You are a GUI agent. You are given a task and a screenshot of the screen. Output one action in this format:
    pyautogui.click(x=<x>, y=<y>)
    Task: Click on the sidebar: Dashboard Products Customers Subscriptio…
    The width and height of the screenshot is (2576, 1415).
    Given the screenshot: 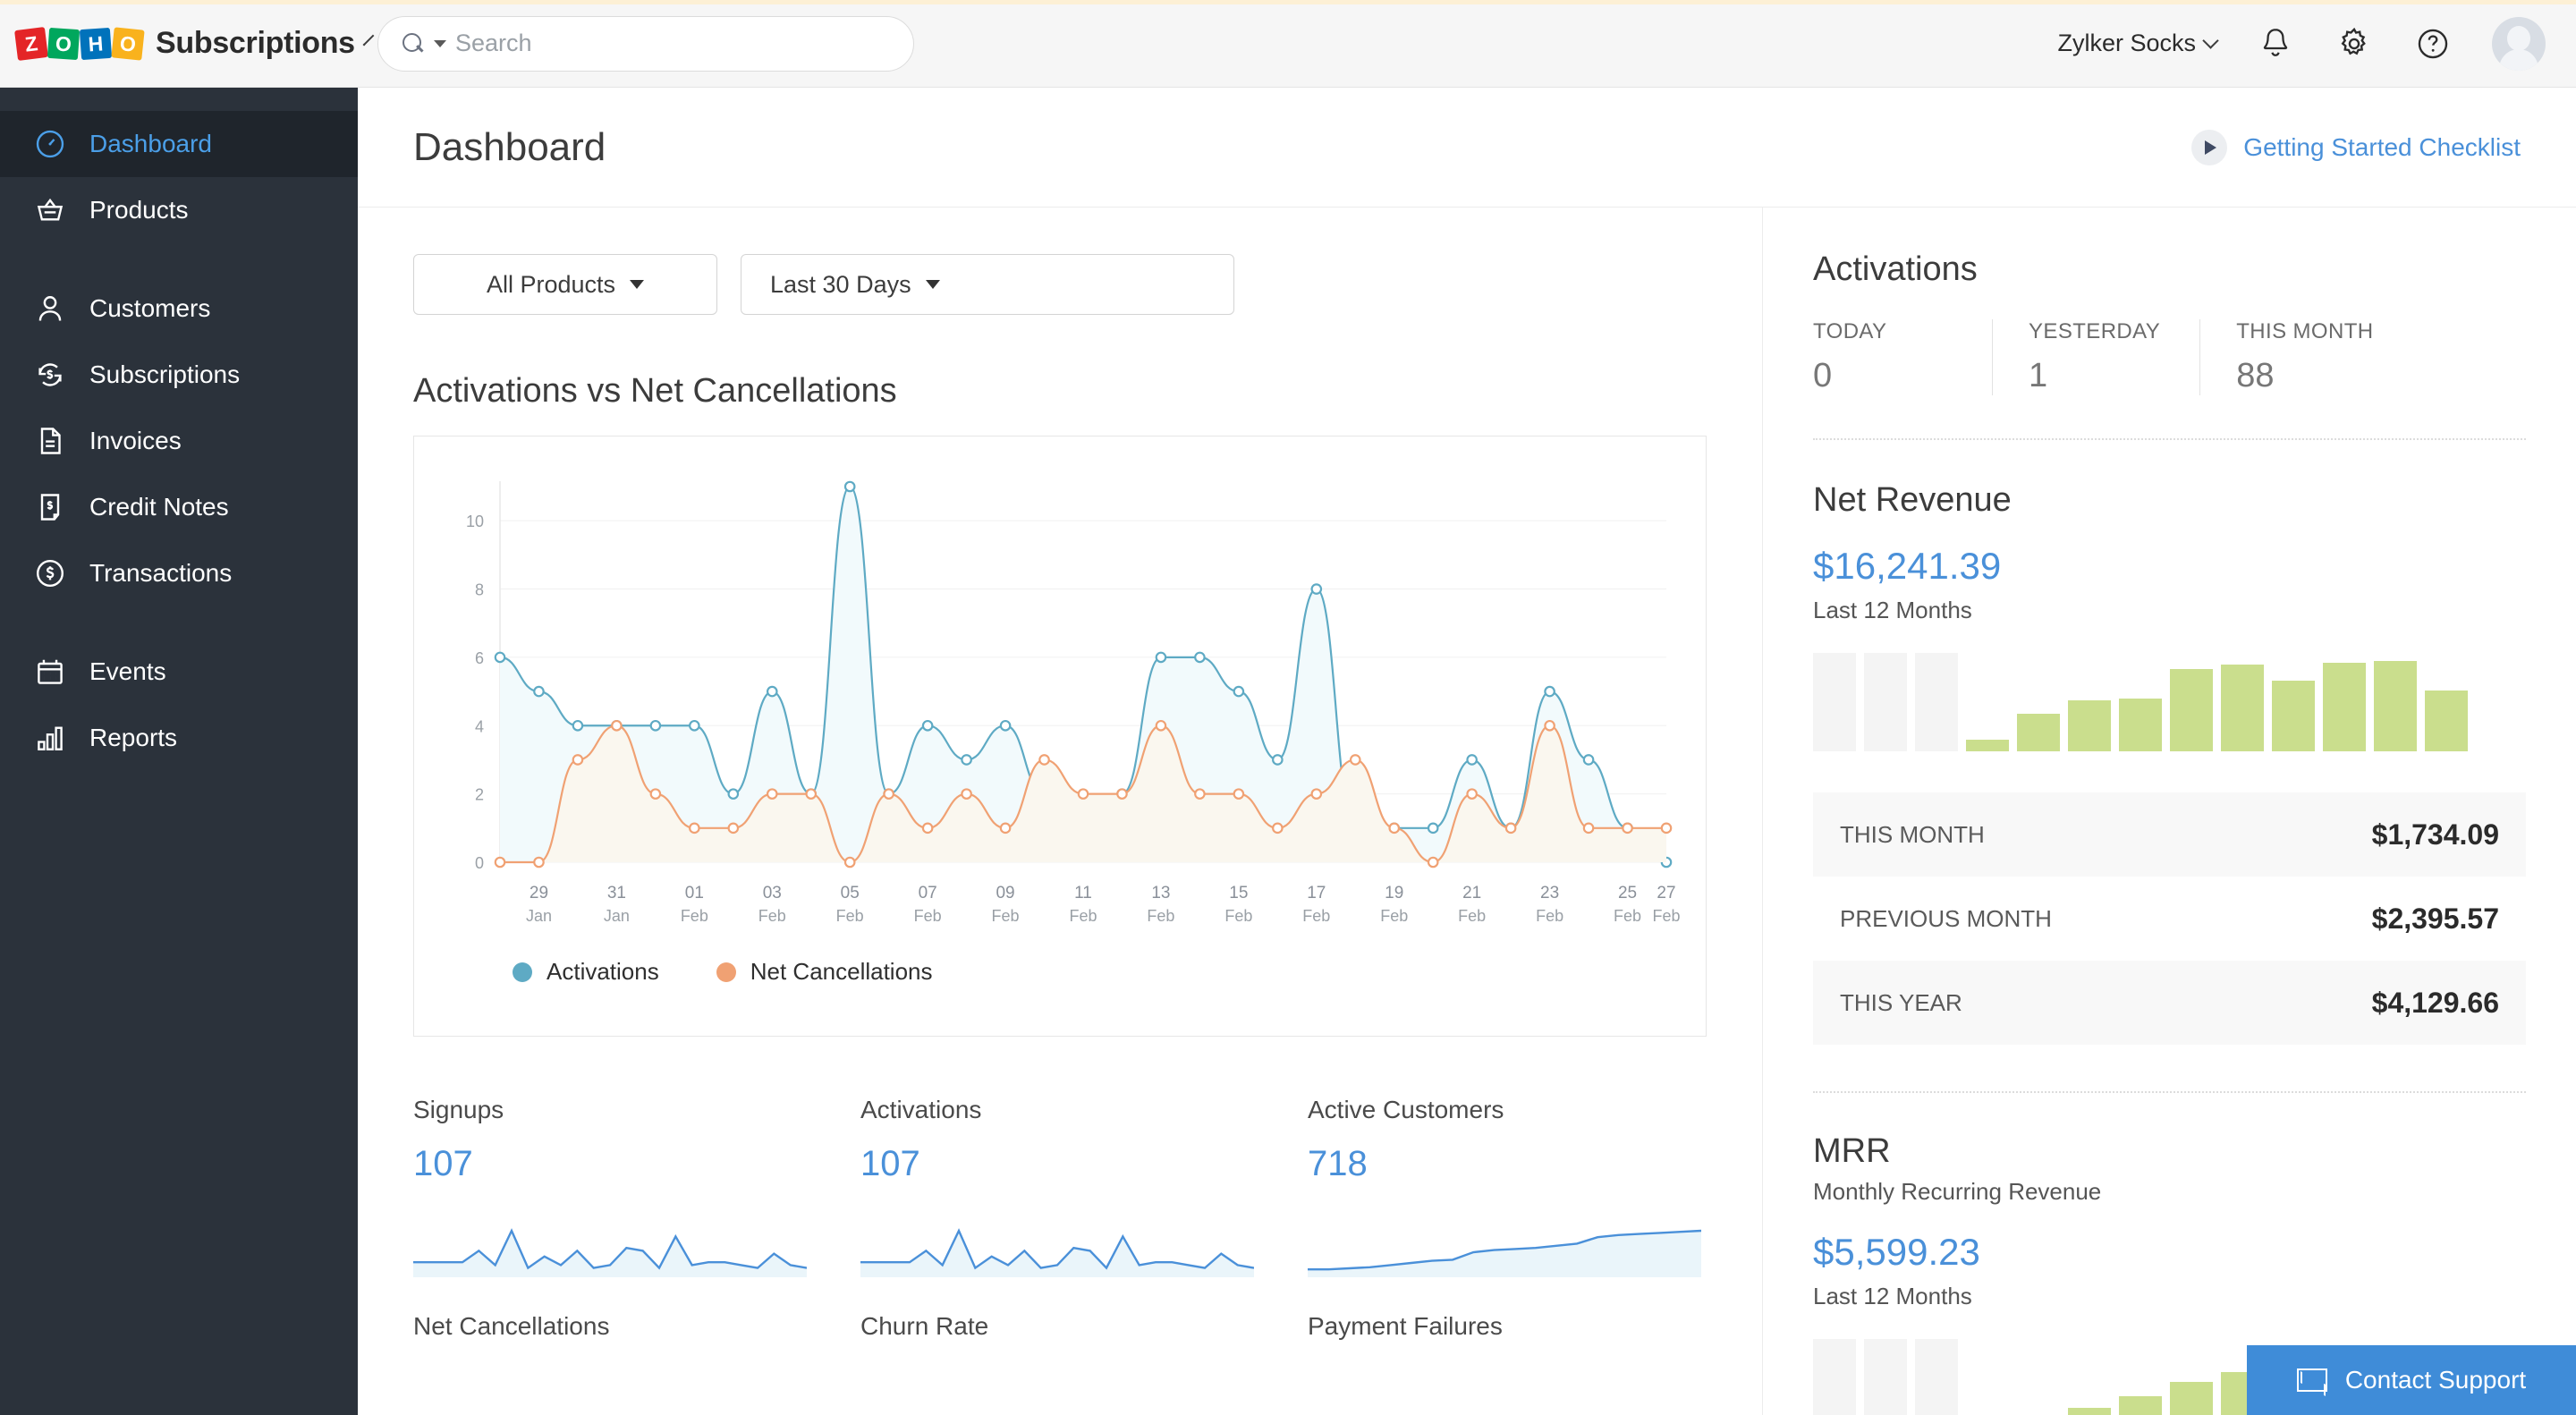 What is the action you would take?
    pyautogui.click(x=179, y=752)
    